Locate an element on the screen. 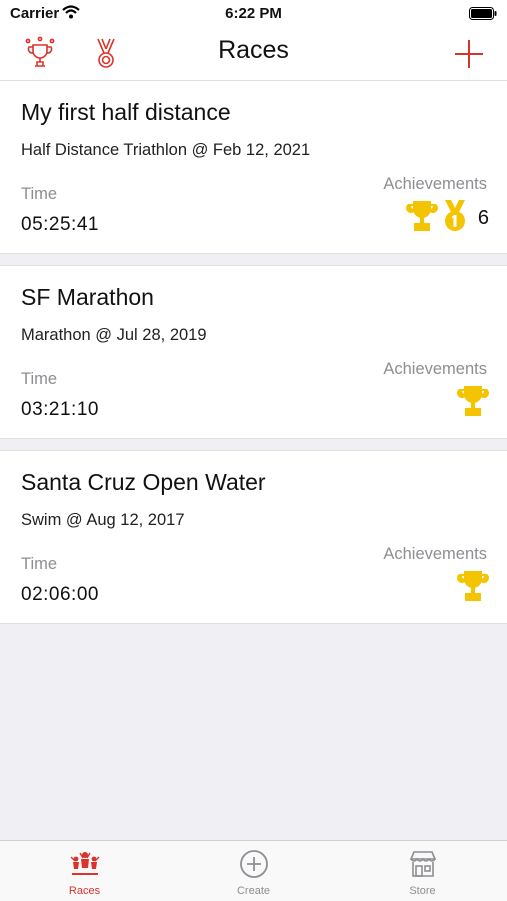 This screenshot has width=507, height=901. races-icon is located at coordinates (84, 863).